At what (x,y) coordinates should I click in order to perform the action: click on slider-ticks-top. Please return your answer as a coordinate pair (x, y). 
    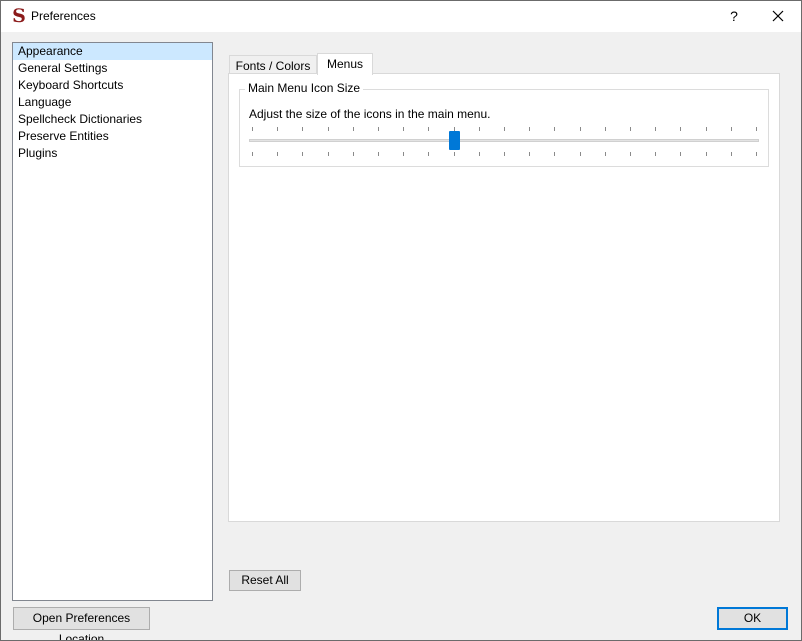
    Looking at the image, I should click on (504, 129).